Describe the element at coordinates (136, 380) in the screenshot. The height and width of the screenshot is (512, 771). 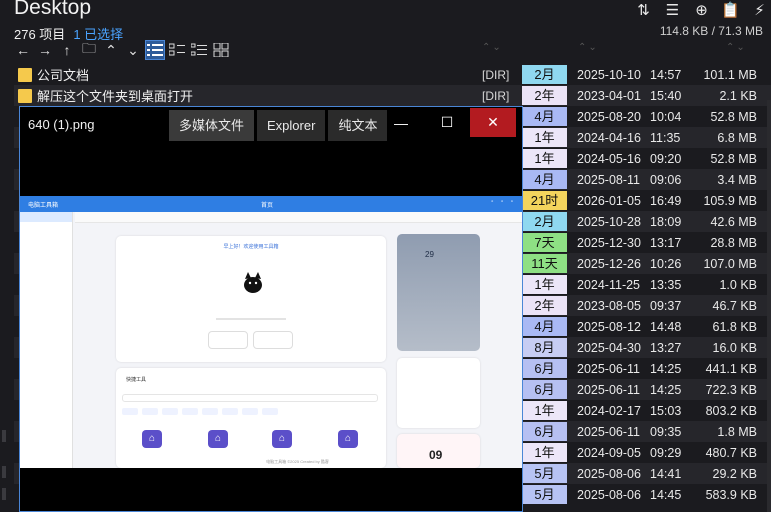
I see `image-quick-tools-title: 快捷工具` at that location.